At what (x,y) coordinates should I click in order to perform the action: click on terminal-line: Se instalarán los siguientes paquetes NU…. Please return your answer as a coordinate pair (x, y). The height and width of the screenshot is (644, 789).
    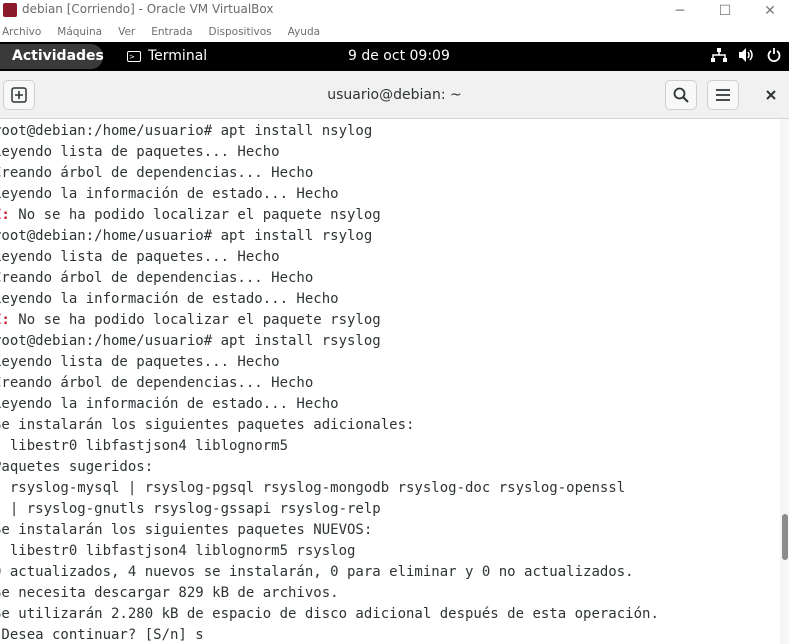
    Looking at the image, I should click on (186, 530).